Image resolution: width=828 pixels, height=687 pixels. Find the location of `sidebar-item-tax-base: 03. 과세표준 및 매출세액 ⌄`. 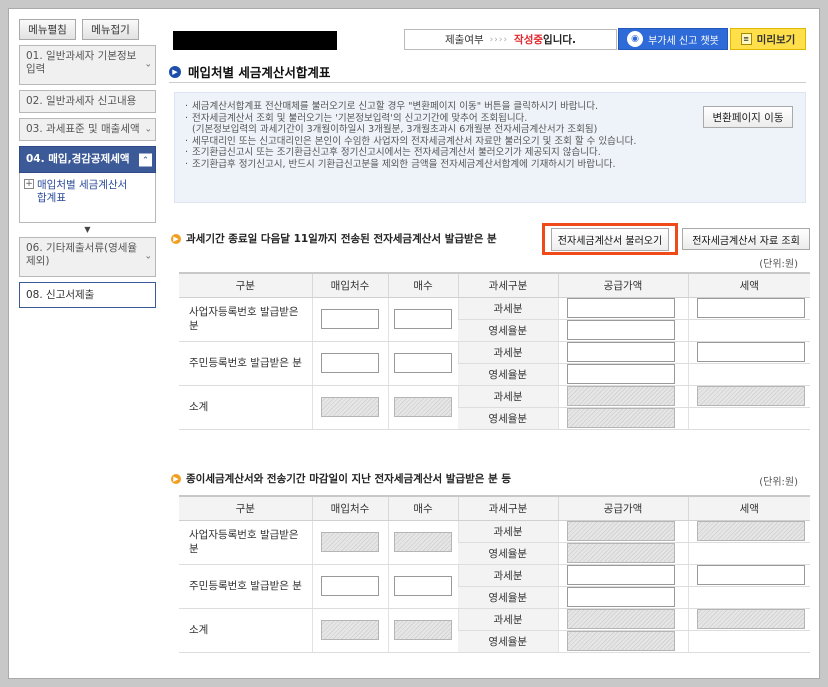

sidebar-item-tax-base: 03. 과세표준 및 매출세액 ⌄ is located at coordinates (87, 129).